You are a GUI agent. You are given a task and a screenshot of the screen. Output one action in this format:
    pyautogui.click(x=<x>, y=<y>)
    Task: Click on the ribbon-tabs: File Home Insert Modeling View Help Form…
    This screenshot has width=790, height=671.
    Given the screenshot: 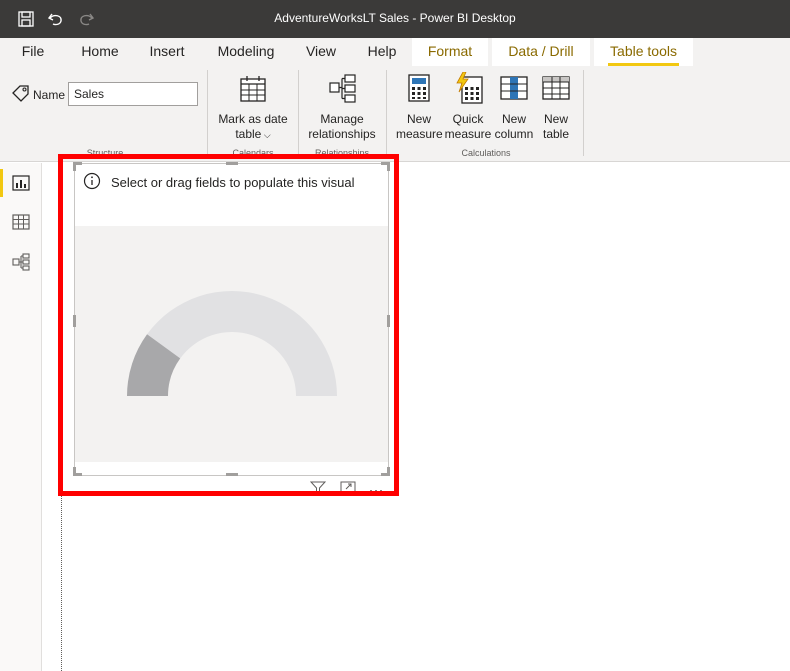 What is the action you would take?
    pyautogui.click(x=395, y=52)
    